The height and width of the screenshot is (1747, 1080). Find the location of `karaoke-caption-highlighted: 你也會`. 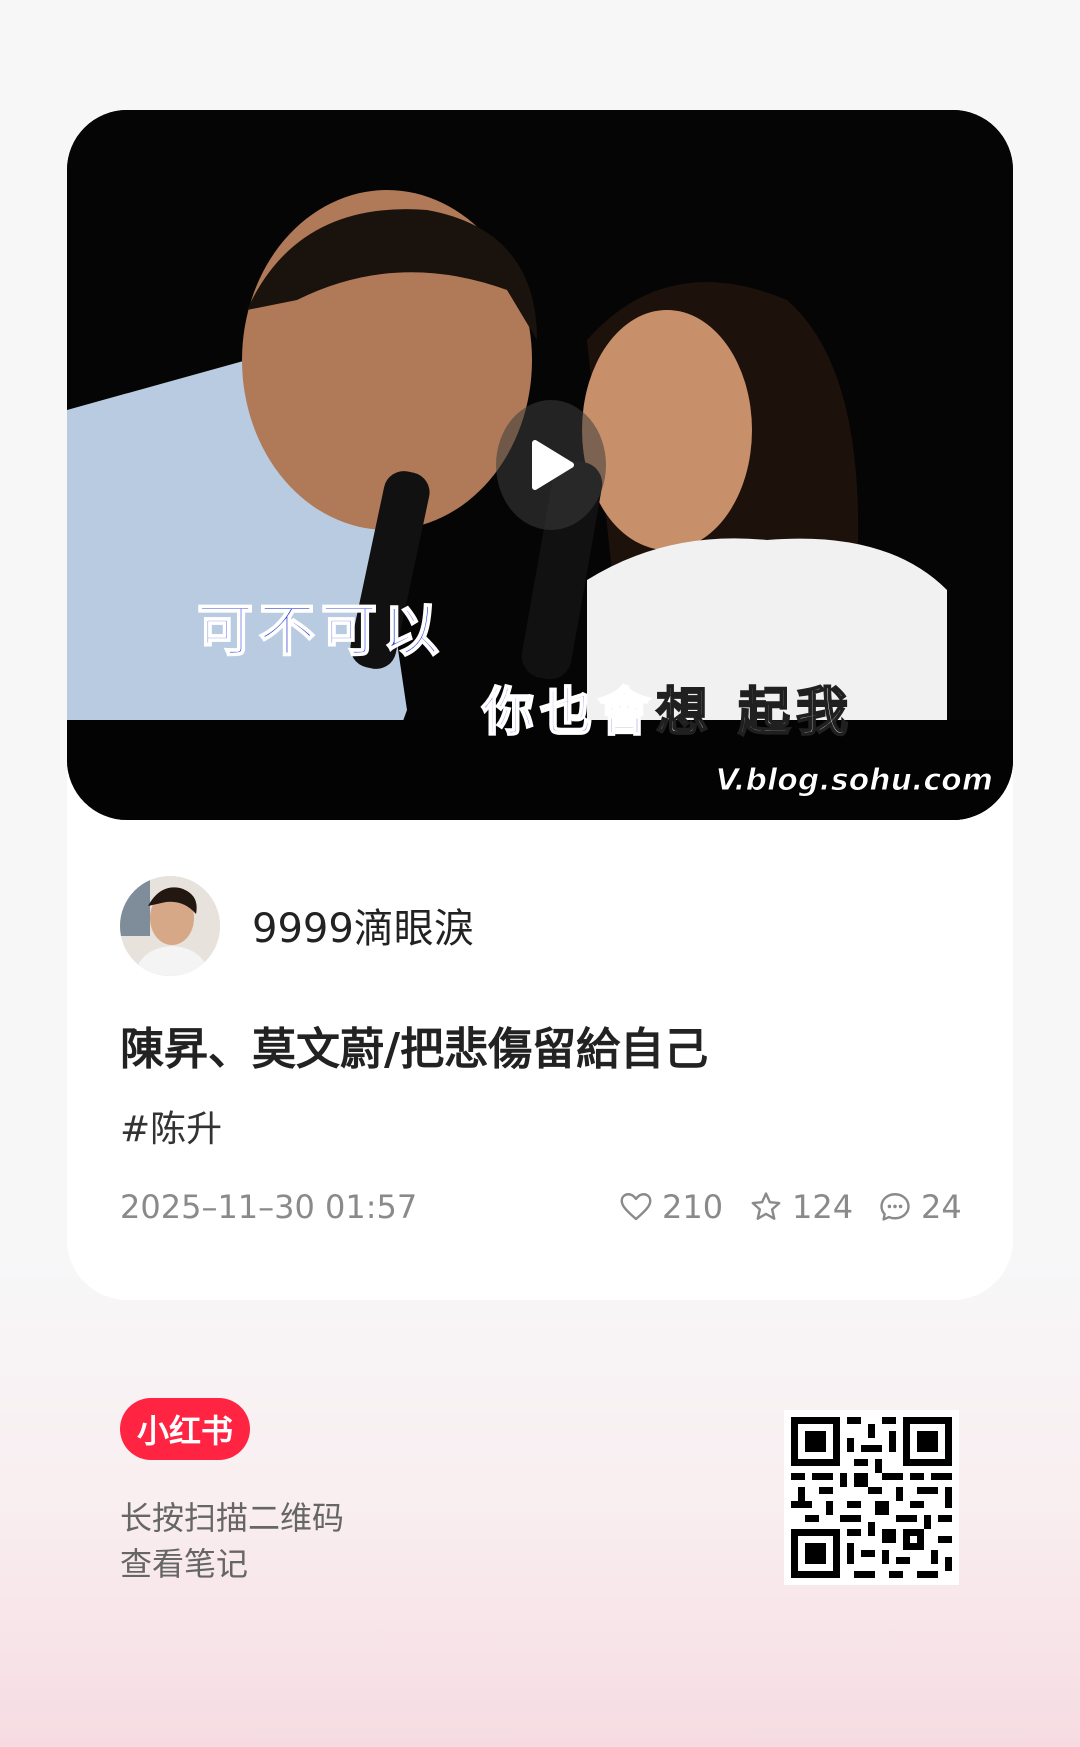

karaoke-caption-highlighted: 你也會 is located at coordinates (569, 713).